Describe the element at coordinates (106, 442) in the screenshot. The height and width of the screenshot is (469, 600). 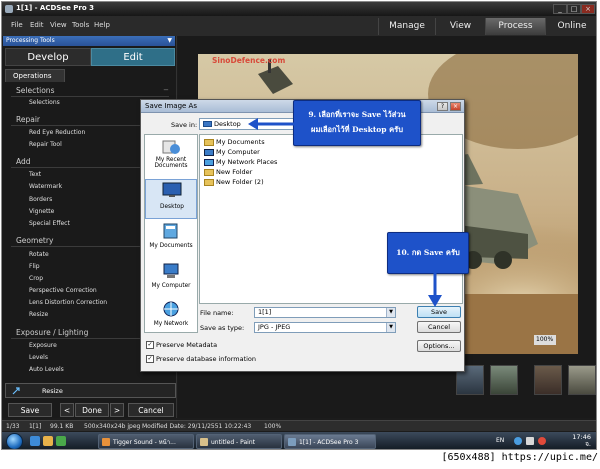
I see `browser-icon` at that location.